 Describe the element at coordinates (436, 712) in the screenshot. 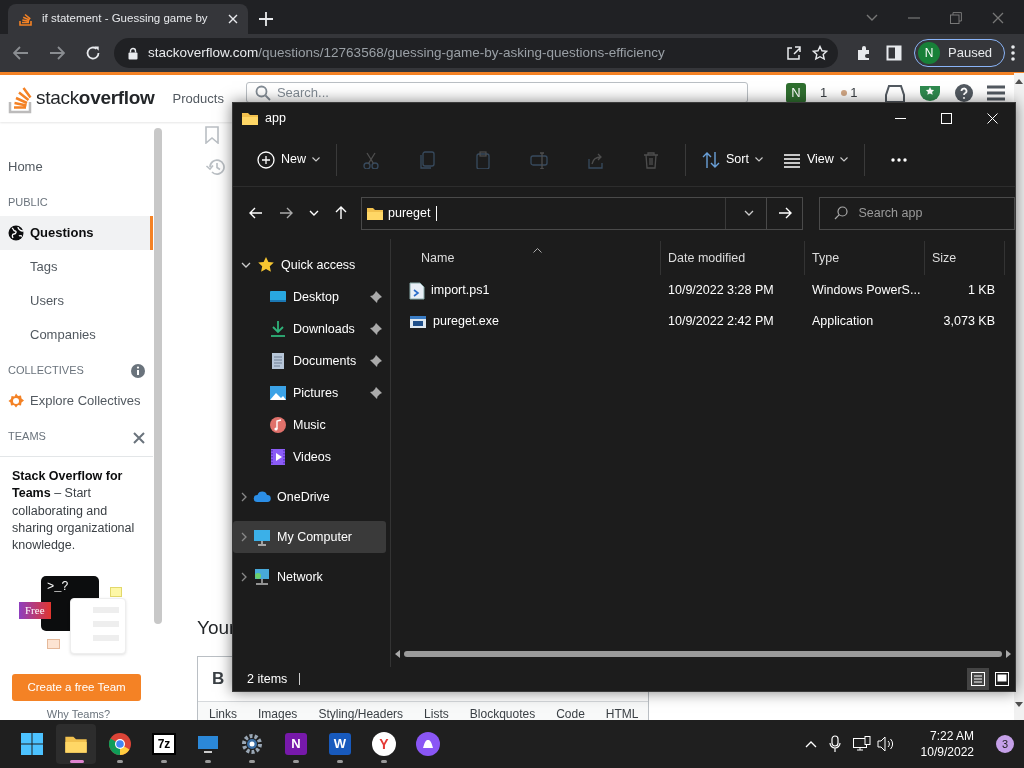

I see `editor-help-tab: Lists` at that location.